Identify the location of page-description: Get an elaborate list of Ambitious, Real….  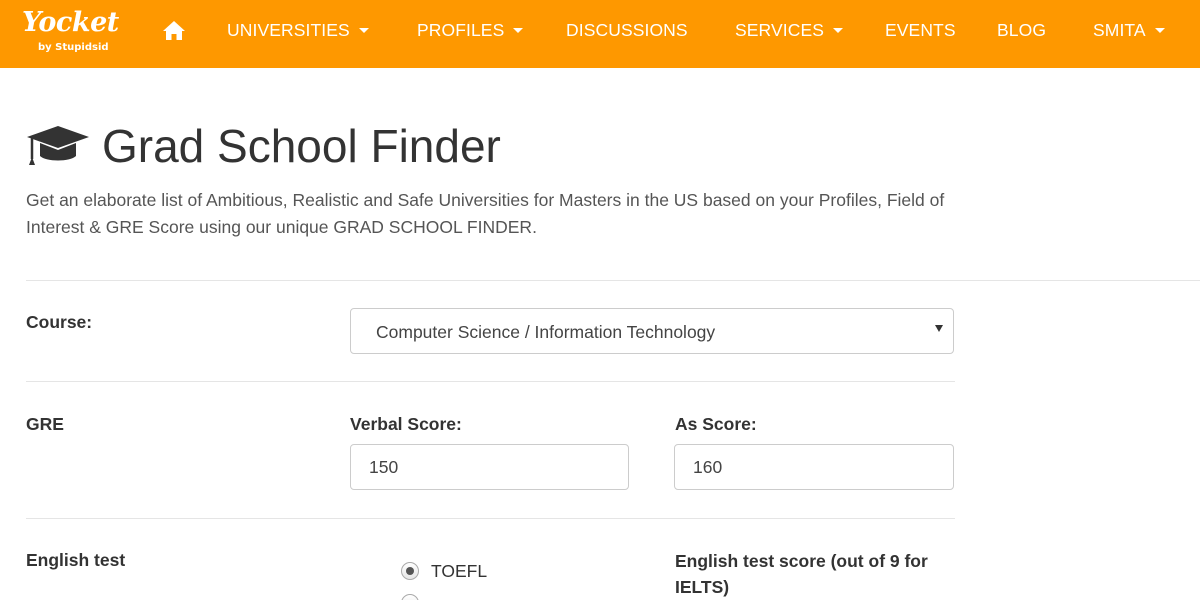
(485, 213).